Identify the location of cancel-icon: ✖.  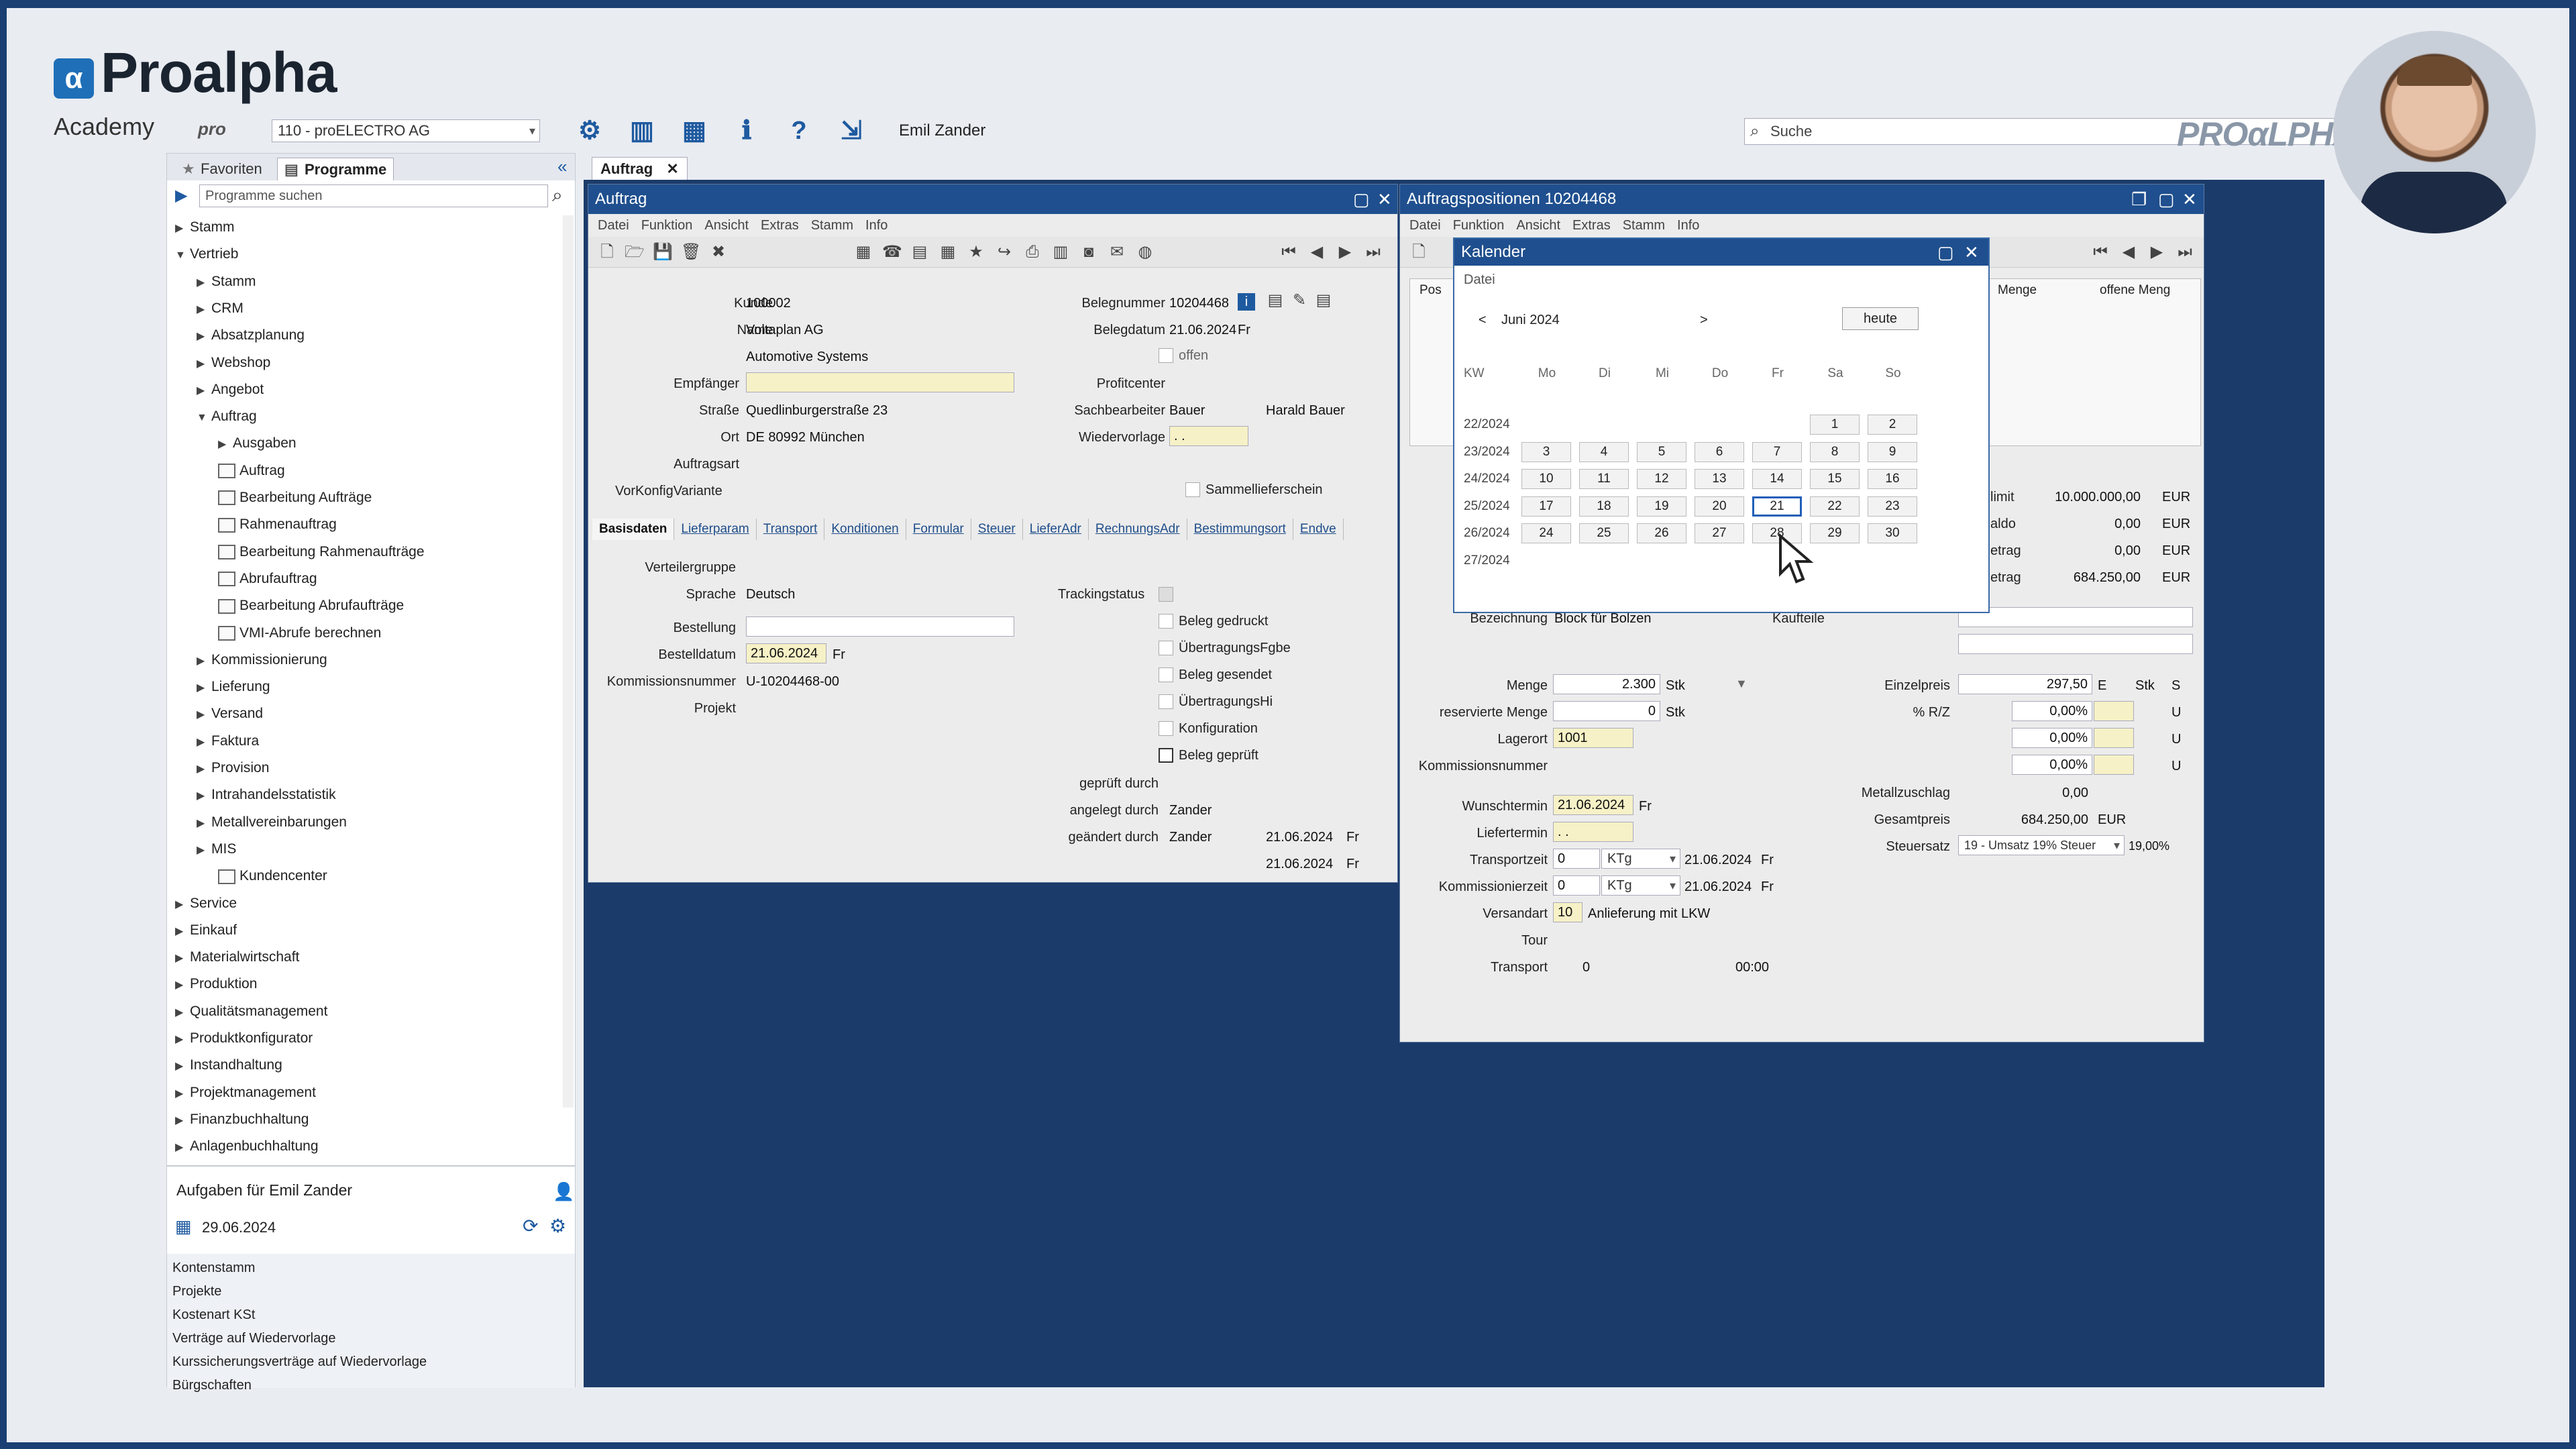
(718, 252).